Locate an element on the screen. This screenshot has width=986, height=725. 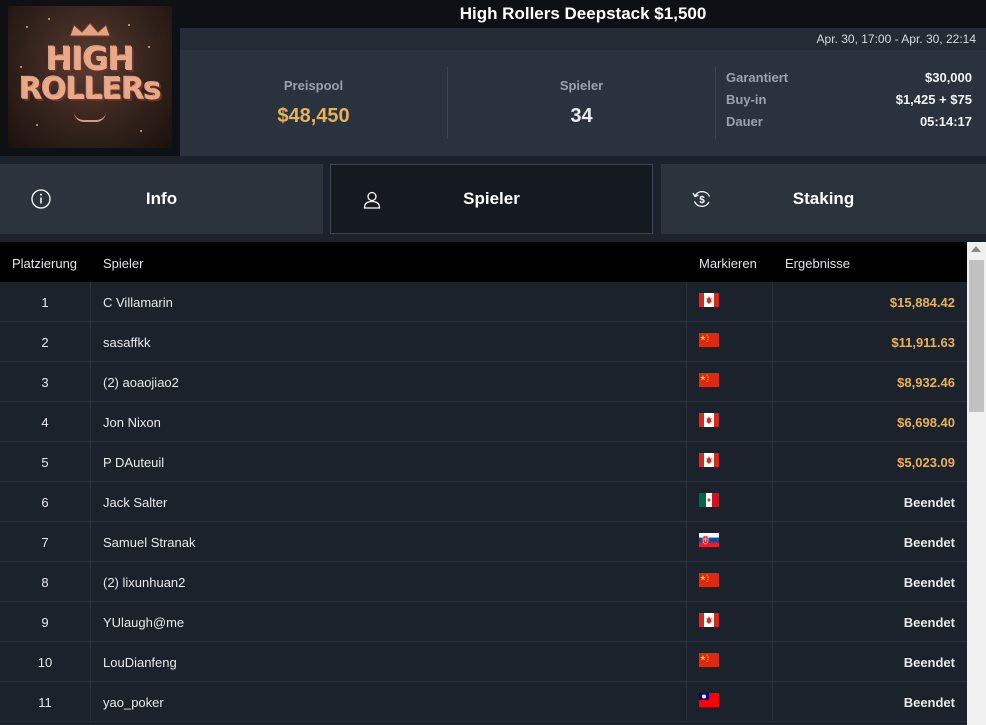
scroll-up-arrow-icon is located at coordinates (976, 249).